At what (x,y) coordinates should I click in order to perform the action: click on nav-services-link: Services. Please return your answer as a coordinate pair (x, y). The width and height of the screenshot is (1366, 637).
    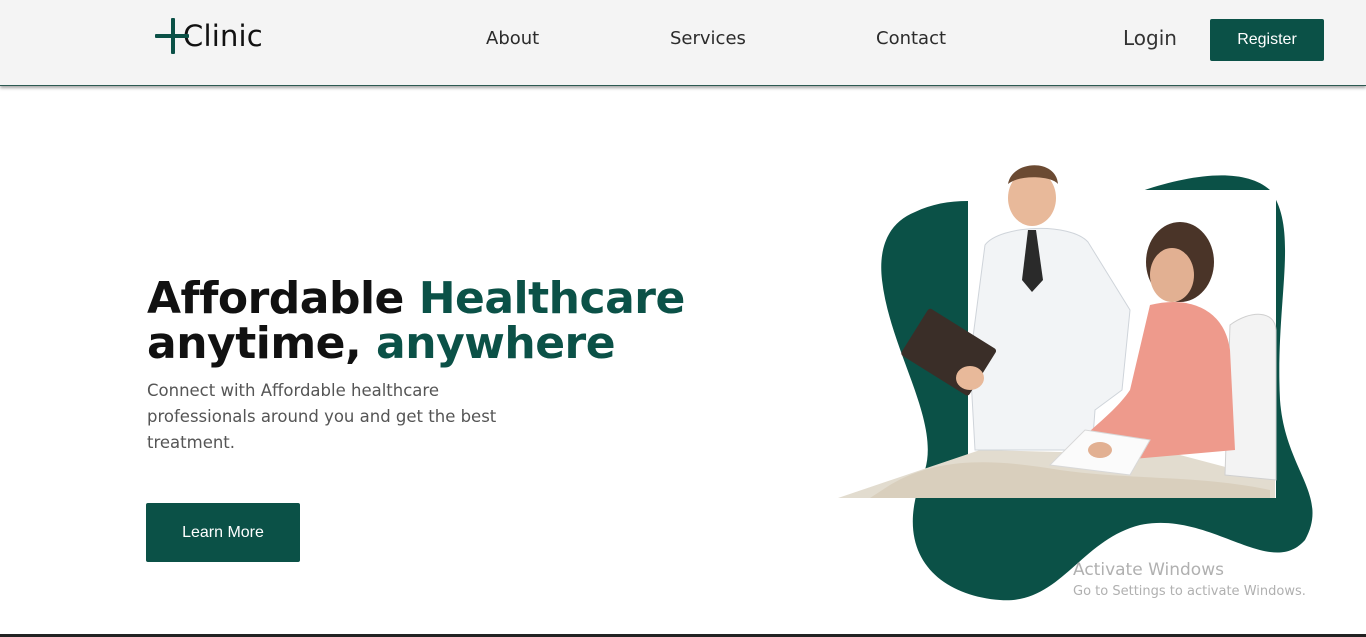
    Looking at the image, I should click on (708, 39).